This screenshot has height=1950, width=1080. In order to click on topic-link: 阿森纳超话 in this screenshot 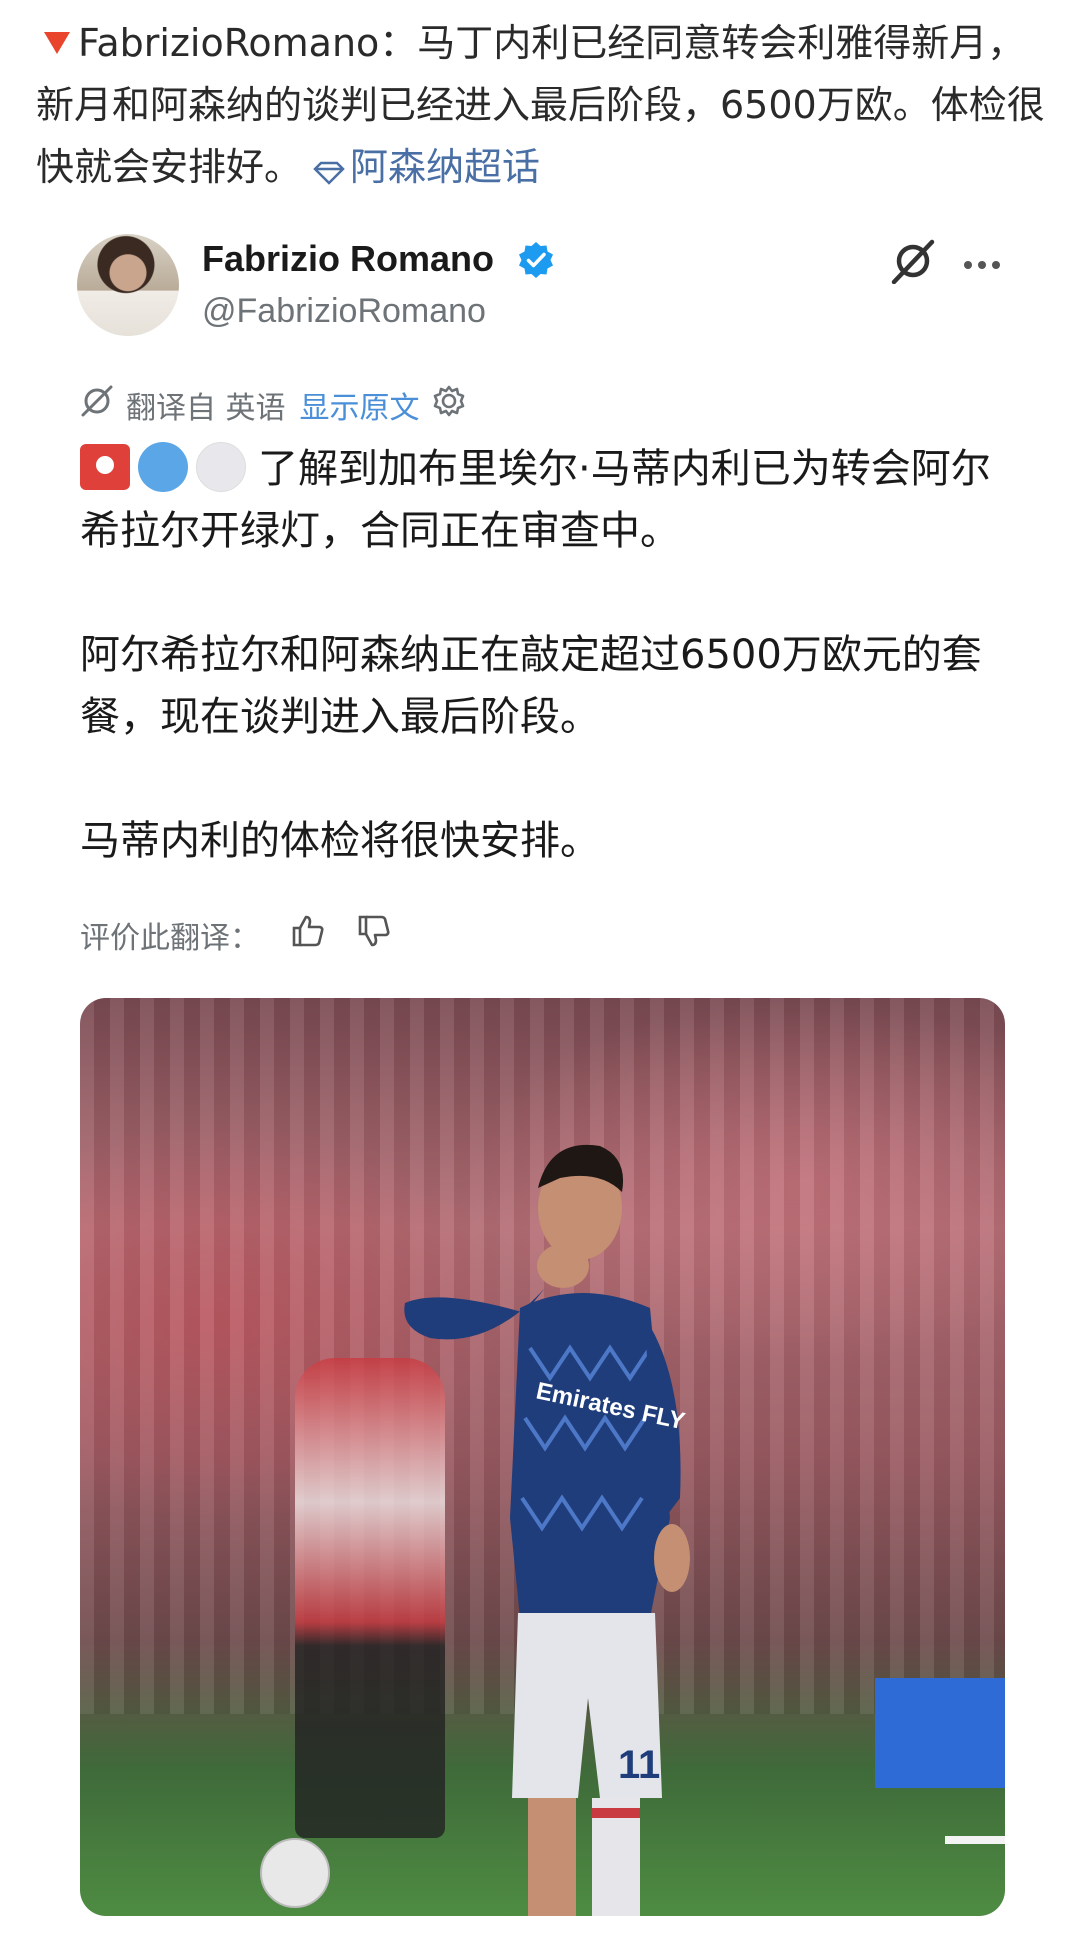, I will do `click(445, 167)`.